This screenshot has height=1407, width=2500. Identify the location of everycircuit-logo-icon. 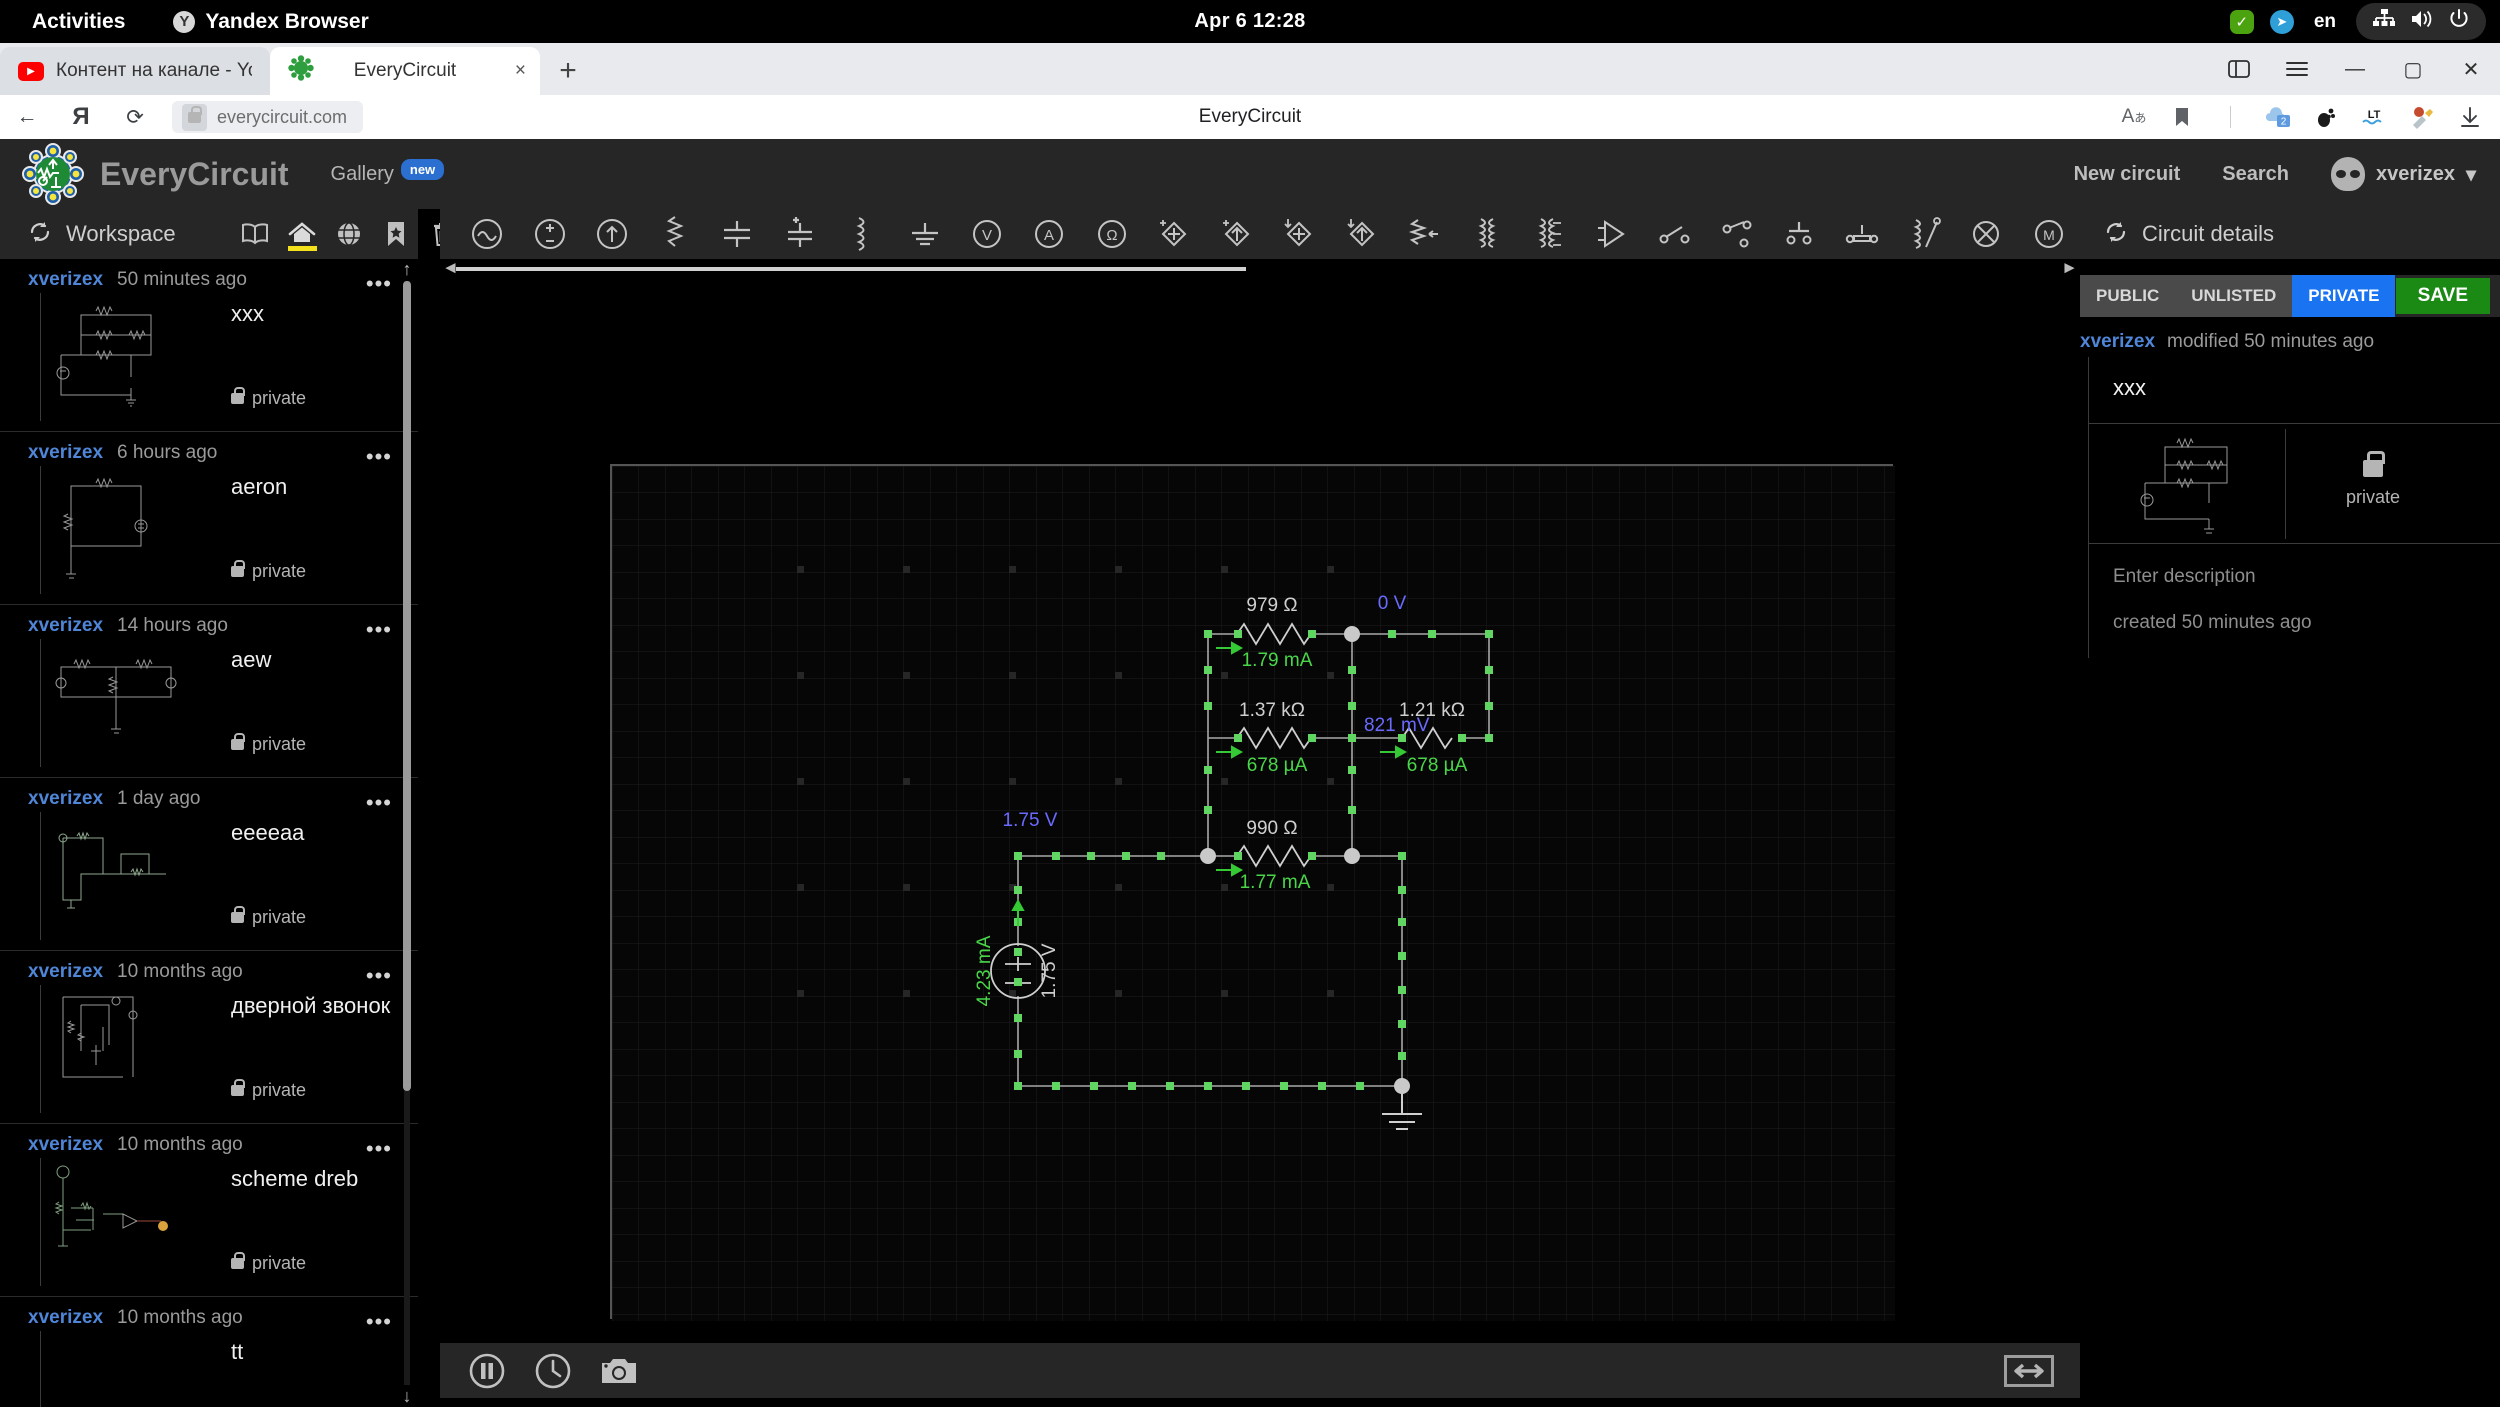
(53, 174).